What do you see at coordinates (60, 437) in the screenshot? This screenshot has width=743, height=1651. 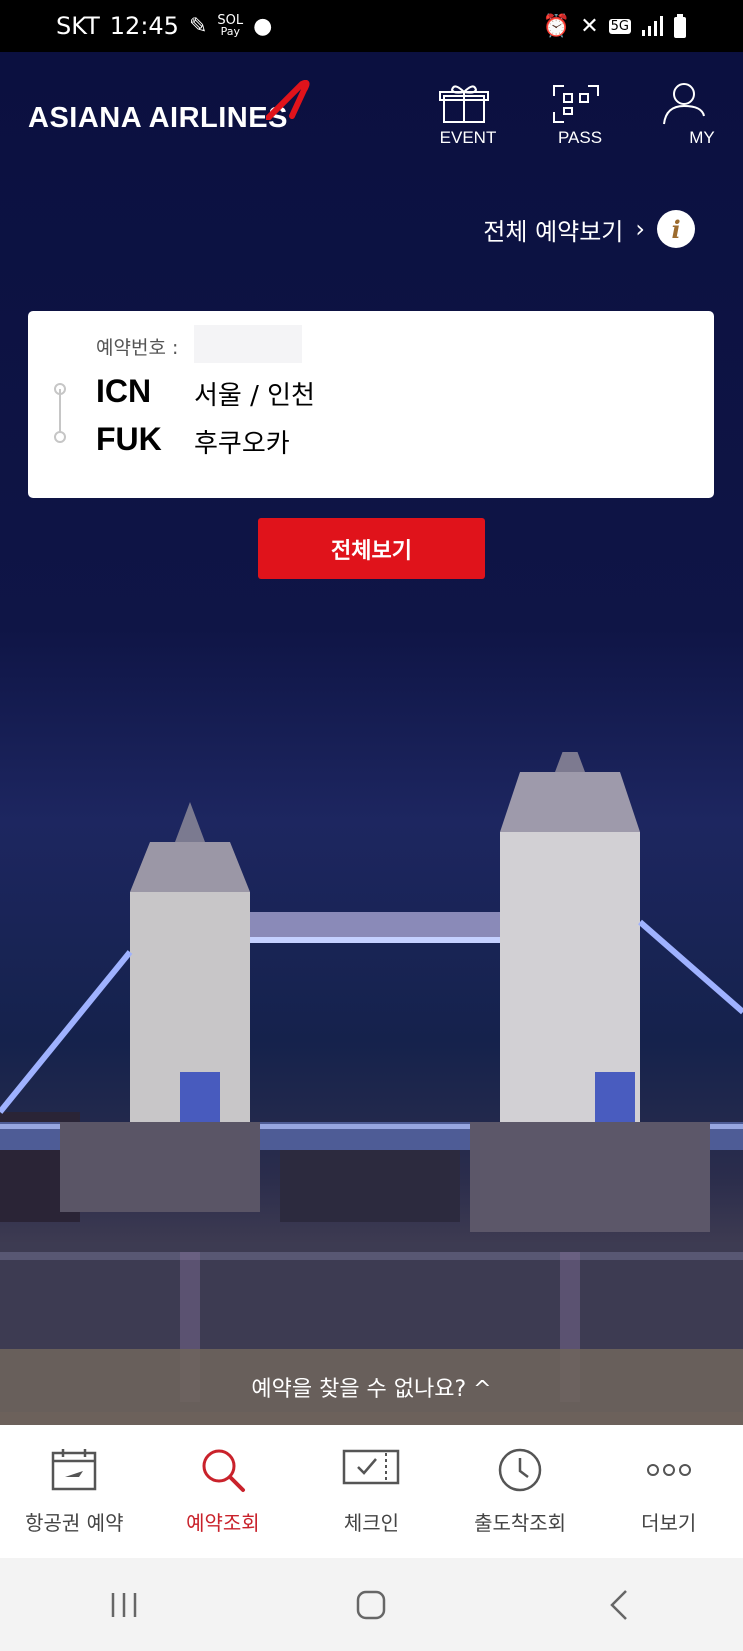 I see `route-end-dot` at bounding box center [60, 437].